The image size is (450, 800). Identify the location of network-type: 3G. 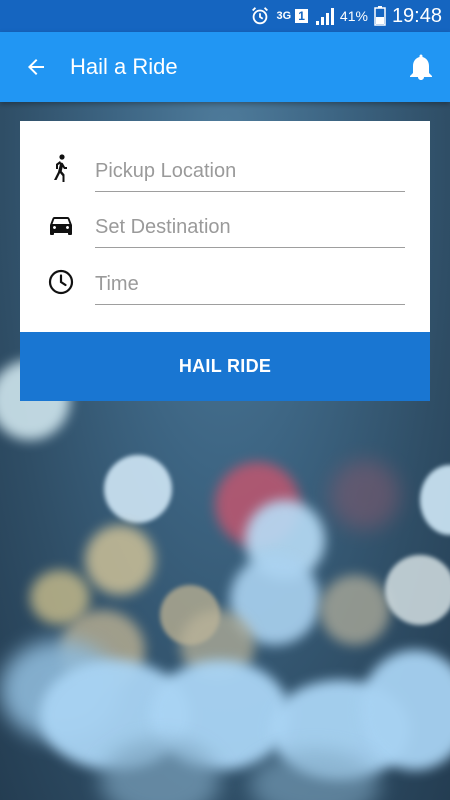
(284, 16).